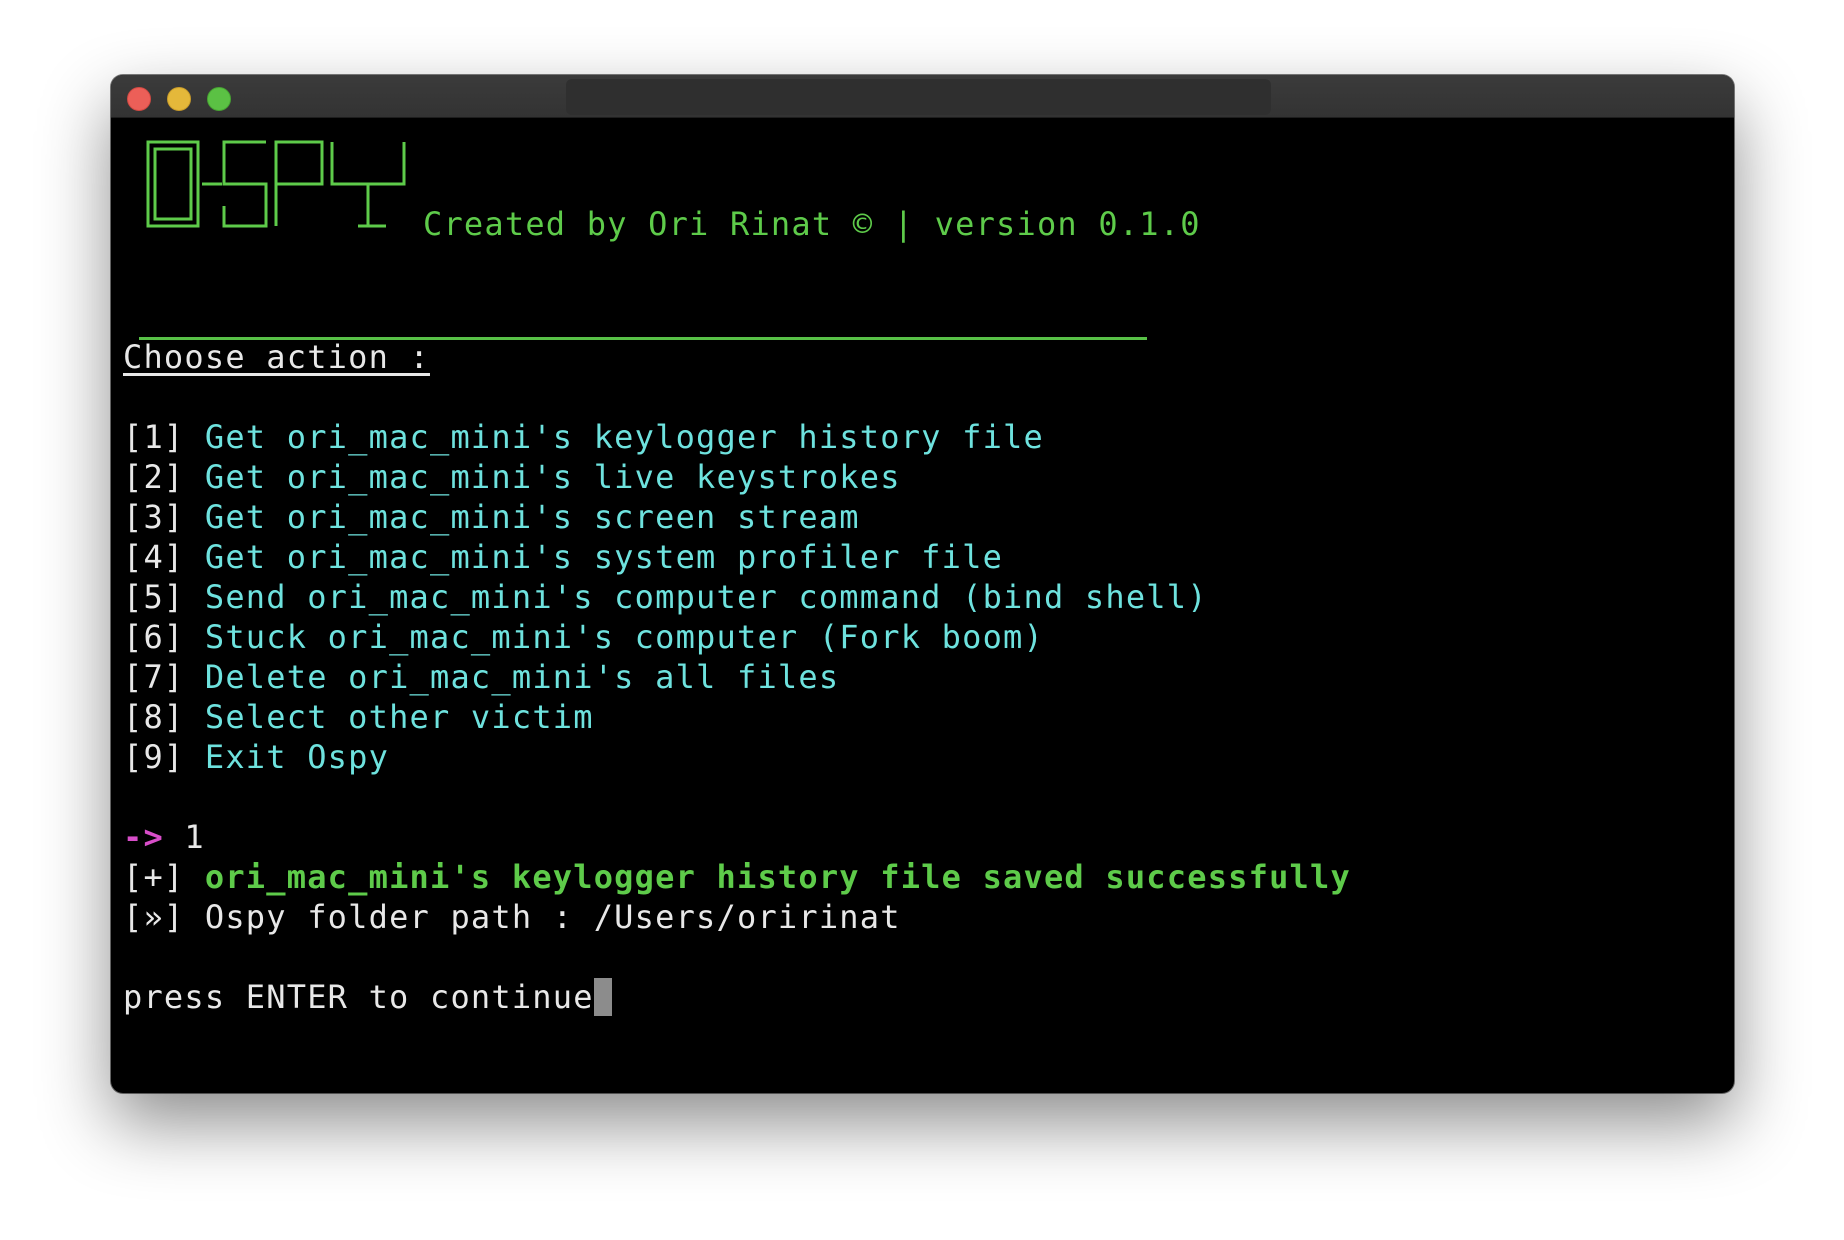 This screenshot has height=1240, width=1844. I want to click on menu-item-label: Delete ori_mac_mini's all files, so click(522, 677).